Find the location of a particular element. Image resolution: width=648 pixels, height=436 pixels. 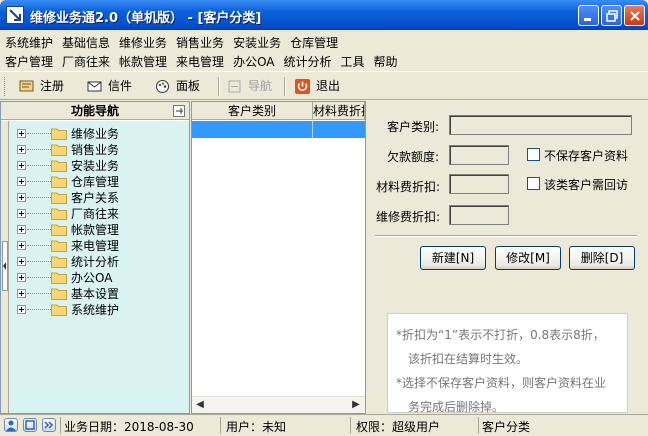

new-button: 新建[N] is located at coordinates (453, 258).